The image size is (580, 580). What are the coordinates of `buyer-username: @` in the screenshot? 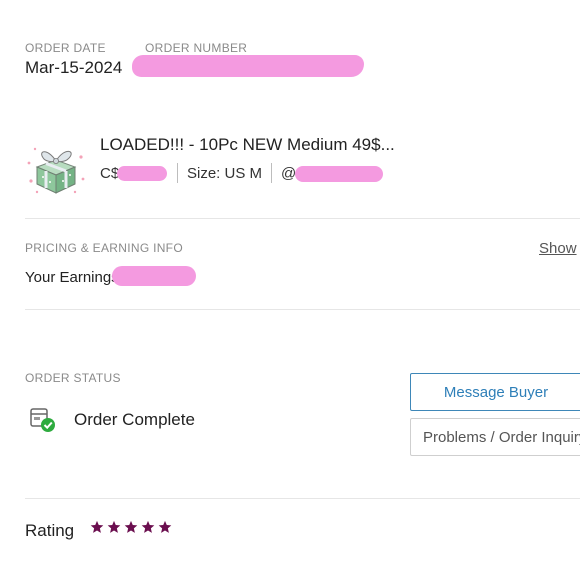 It's located at (336, 173).